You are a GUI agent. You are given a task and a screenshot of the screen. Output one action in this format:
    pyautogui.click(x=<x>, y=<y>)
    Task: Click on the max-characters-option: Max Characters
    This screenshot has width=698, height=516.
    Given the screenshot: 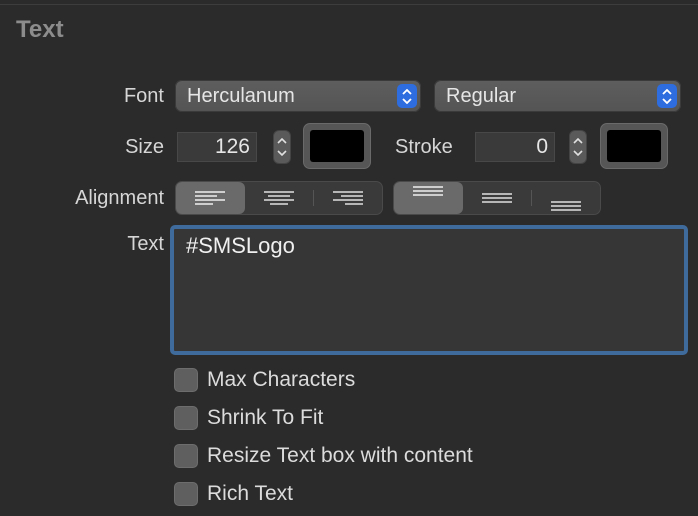 What is the action you would take?
    pyautogui.click(x=264, y=380)
    